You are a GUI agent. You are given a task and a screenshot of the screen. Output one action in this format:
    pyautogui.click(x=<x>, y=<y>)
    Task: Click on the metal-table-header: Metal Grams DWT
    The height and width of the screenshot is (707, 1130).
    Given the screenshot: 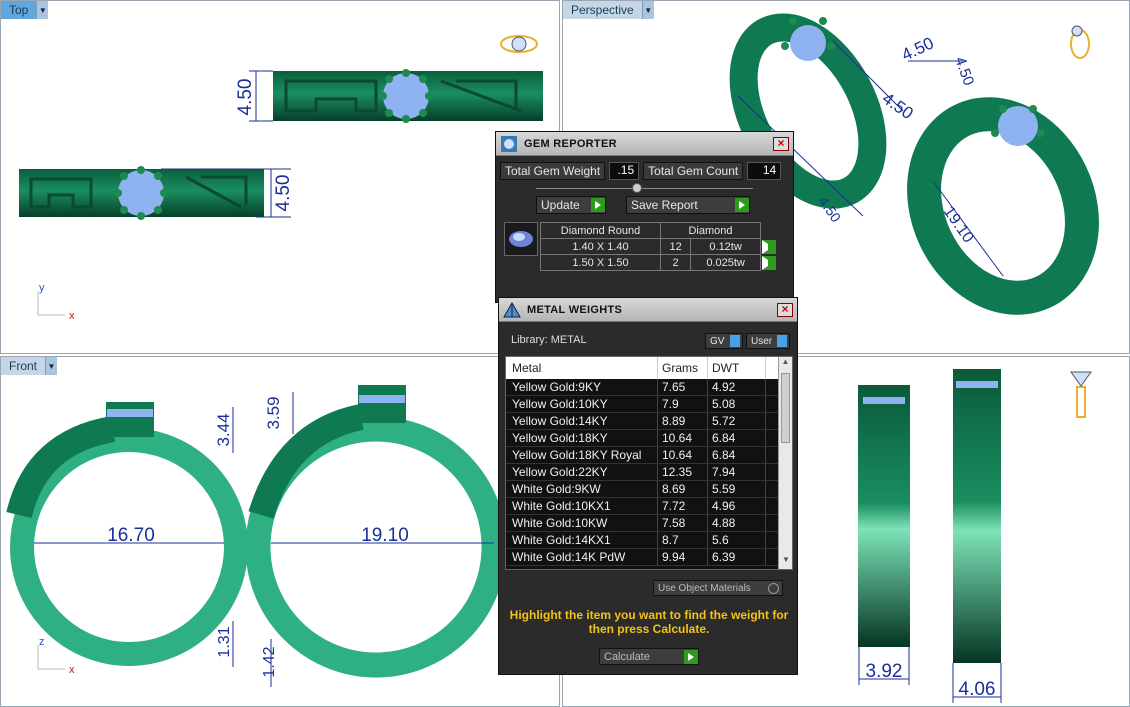 What is the action you would take?
    pyautogui.click(x=649, y=368)
    